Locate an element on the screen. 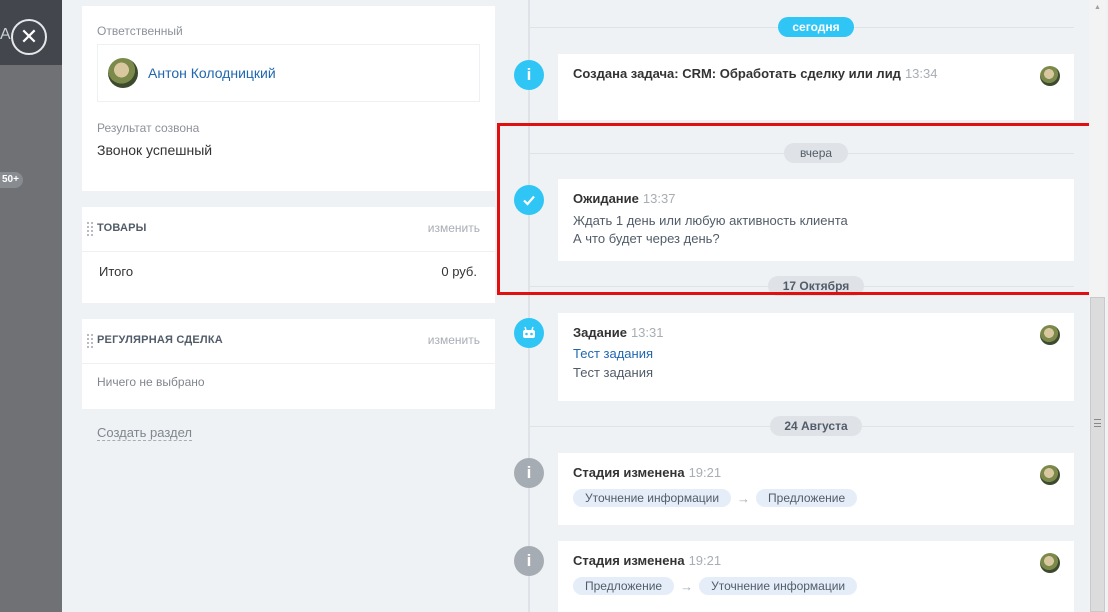  grip-icon is located at coordinates (1097, 423).